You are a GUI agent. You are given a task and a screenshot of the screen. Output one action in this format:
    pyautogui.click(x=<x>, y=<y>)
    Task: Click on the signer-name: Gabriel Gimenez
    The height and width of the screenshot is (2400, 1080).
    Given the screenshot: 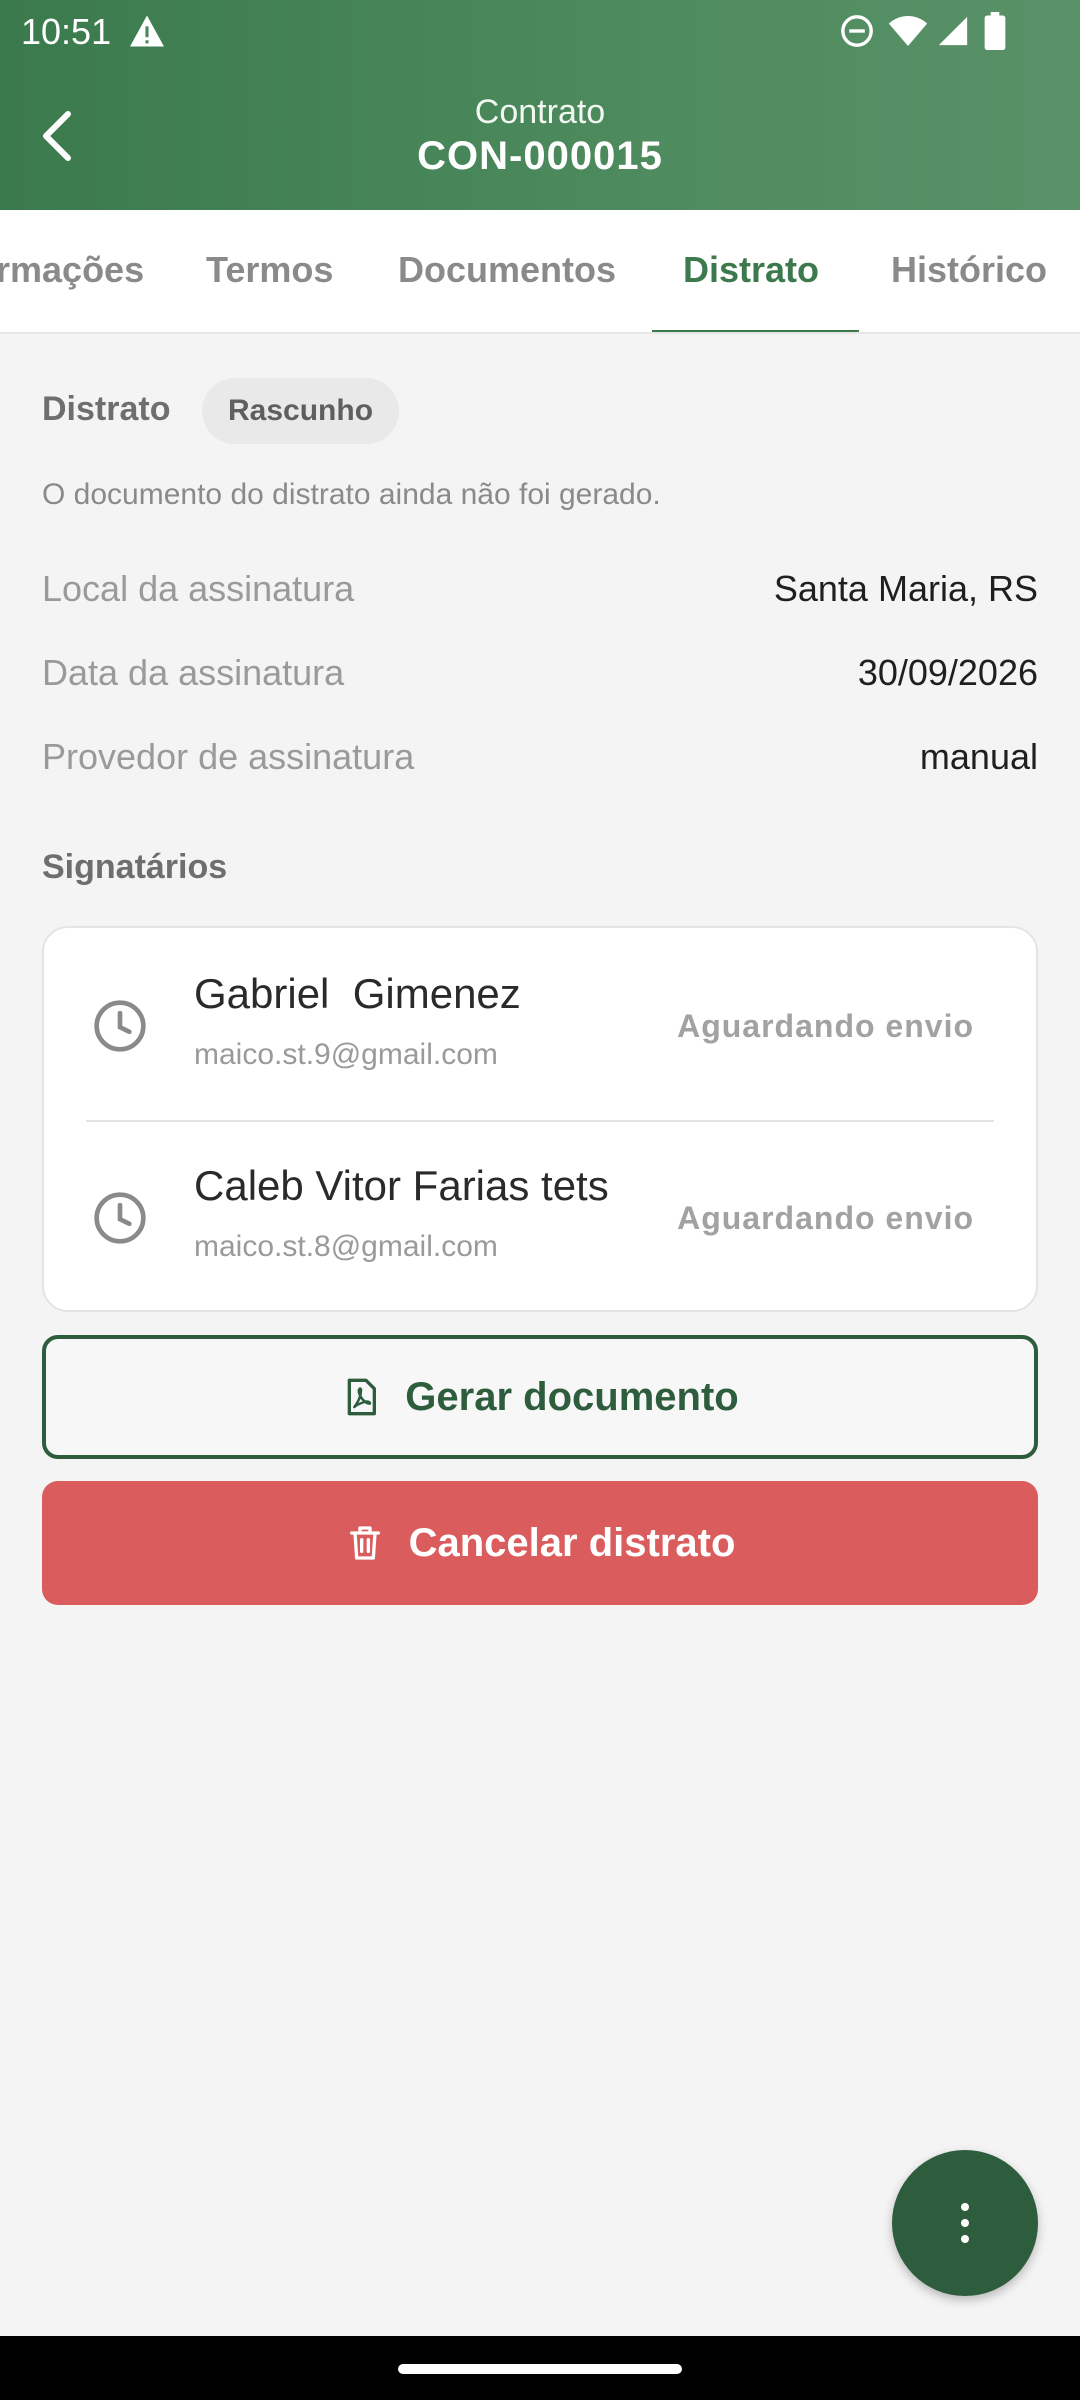 What is the action you would take?
    pyautogui.click(x=357, y=993)
    